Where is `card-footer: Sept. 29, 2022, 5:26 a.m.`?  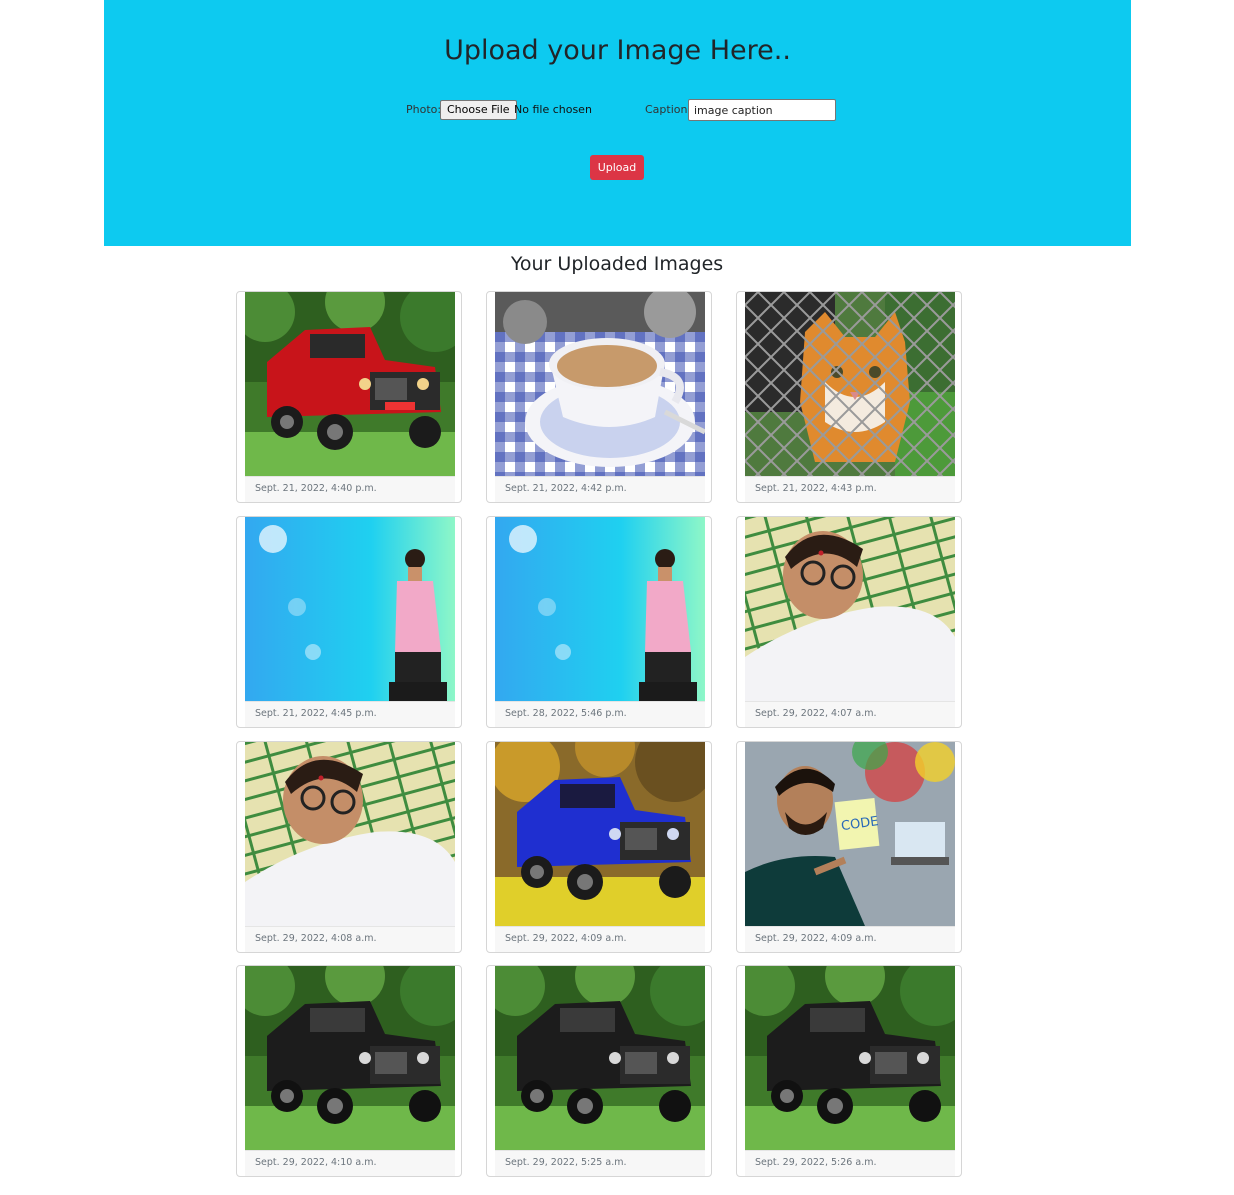 card-footer: Sept. 29, 2022, 5:26 a.m. is located at coordinates (850, 1163).